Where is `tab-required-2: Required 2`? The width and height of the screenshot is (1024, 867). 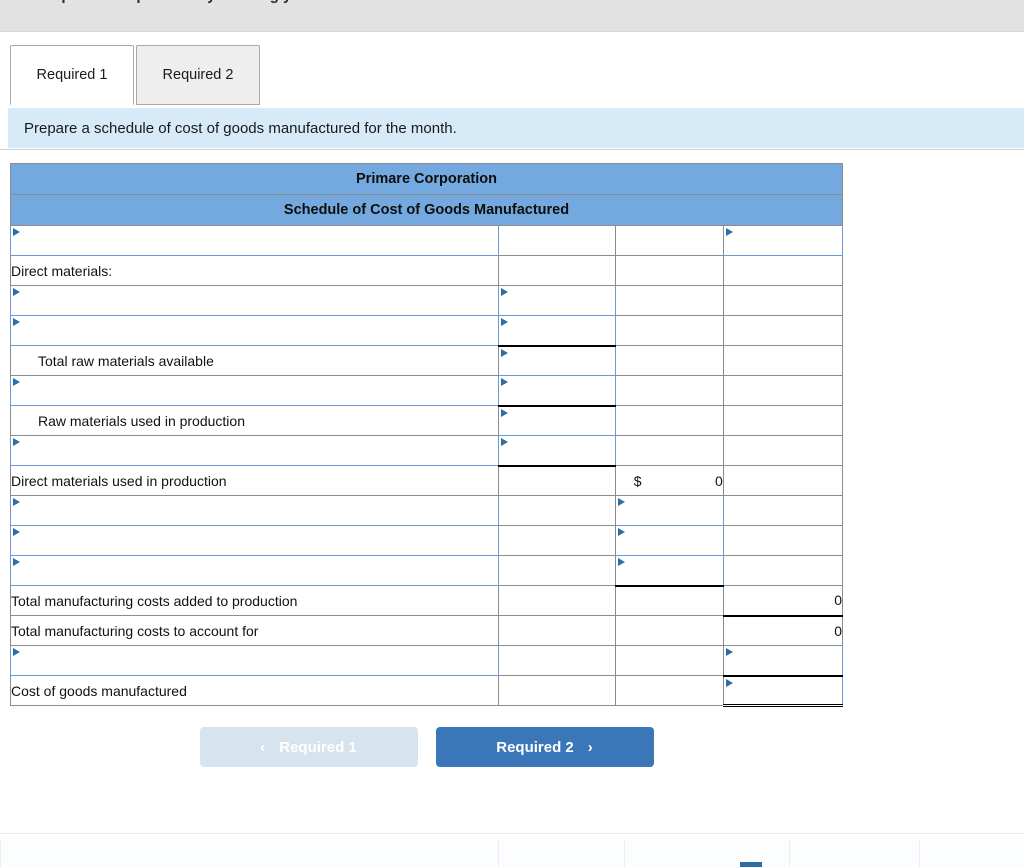
tab-required-2: Required 2 is located at coordinates (198, 75).